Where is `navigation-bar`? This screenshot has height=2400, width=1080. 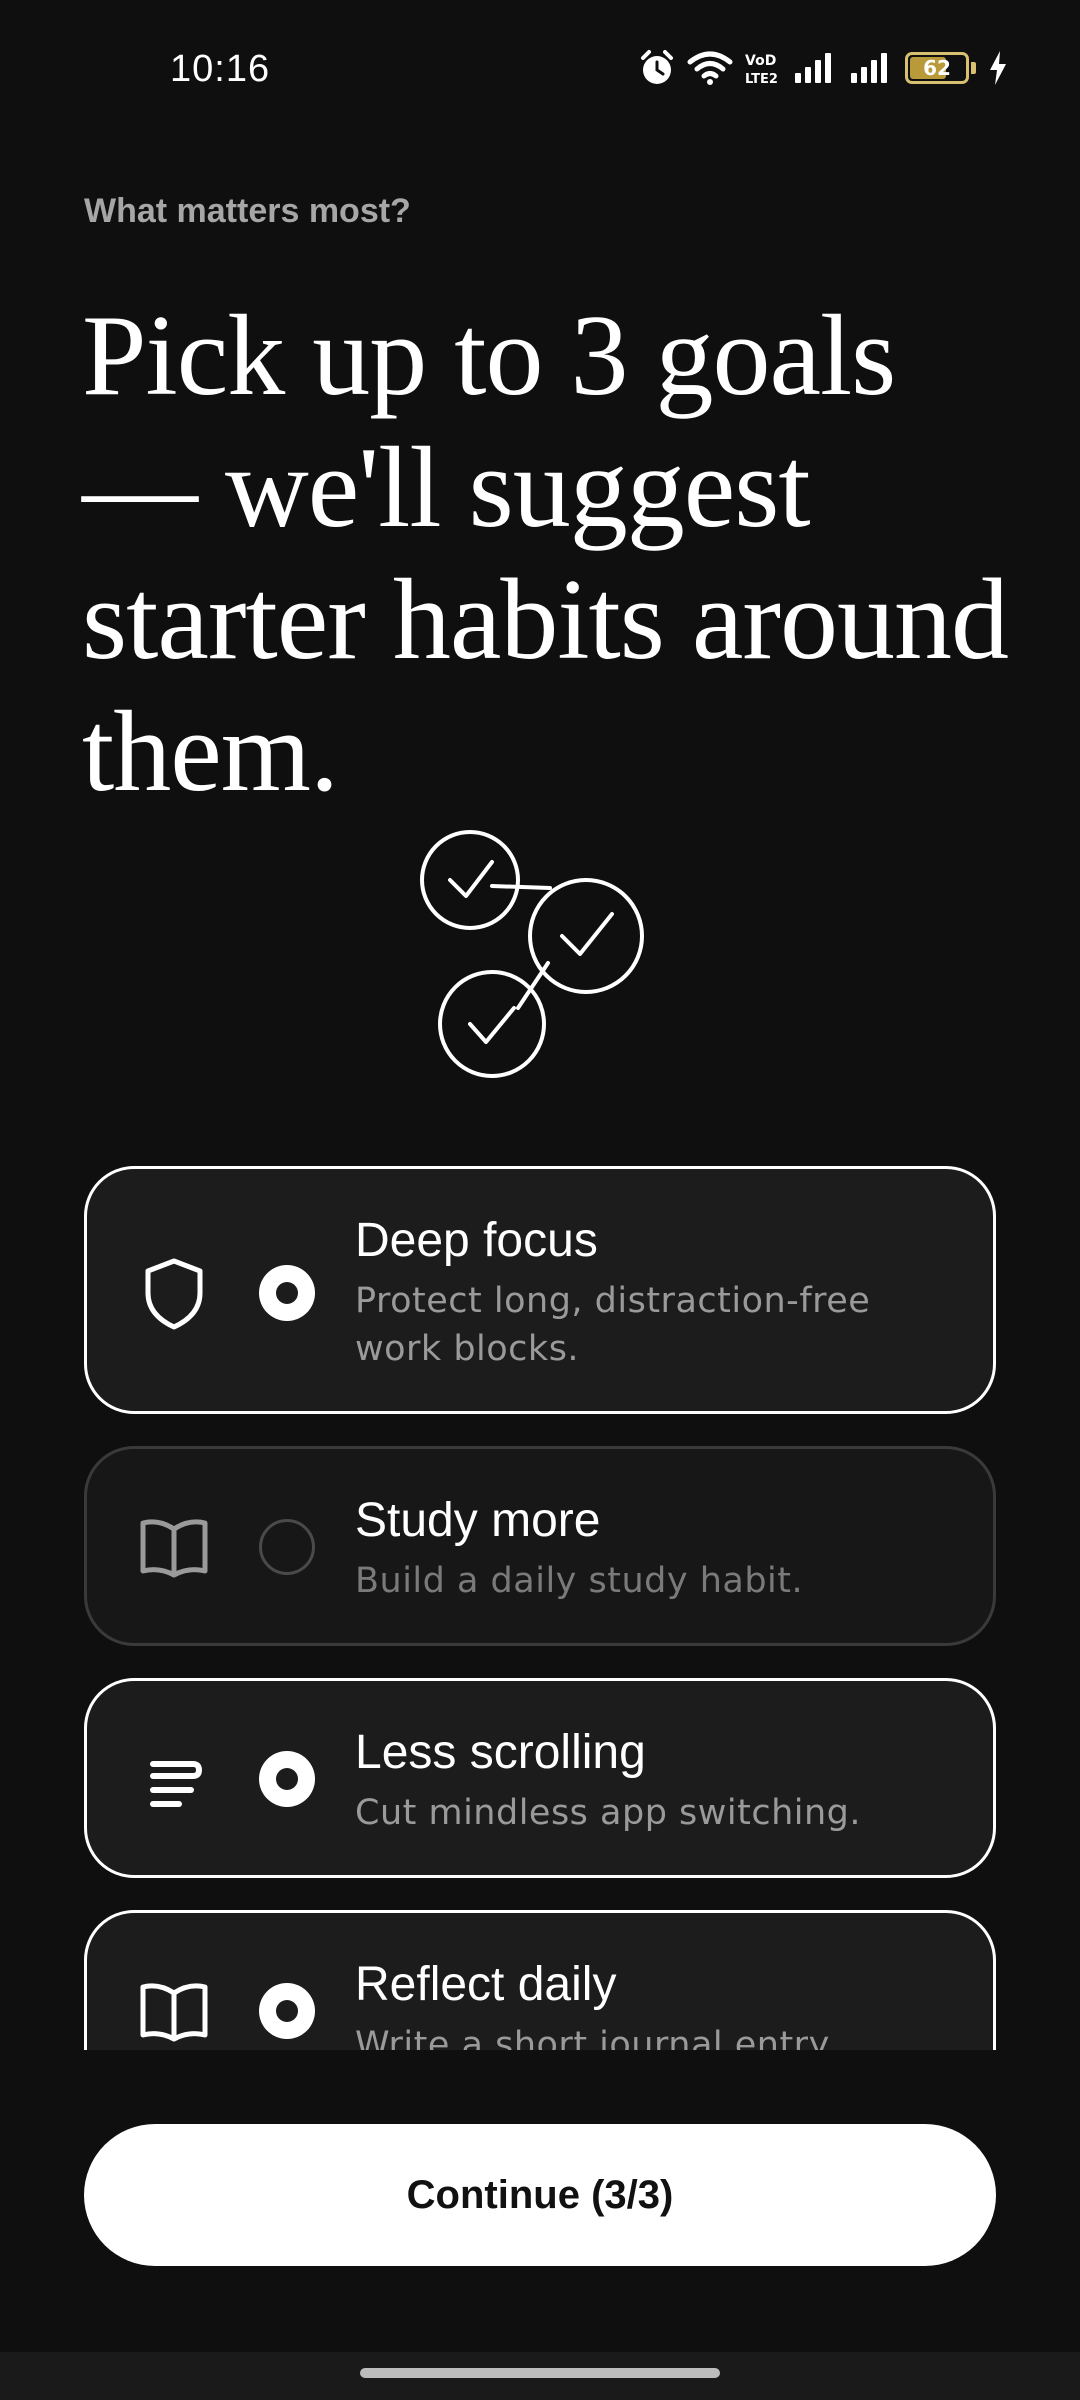
navigation-bar is located at coordinates (540, 2376).